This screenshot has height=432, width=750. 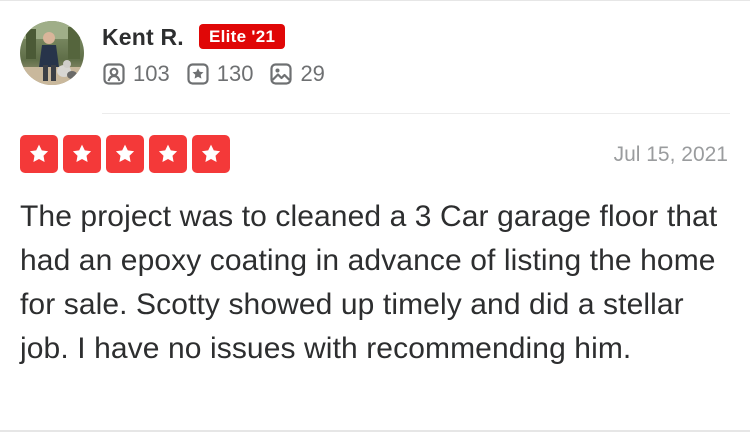 I want to click on photos-stat: 29, so click(x=297, y=74).